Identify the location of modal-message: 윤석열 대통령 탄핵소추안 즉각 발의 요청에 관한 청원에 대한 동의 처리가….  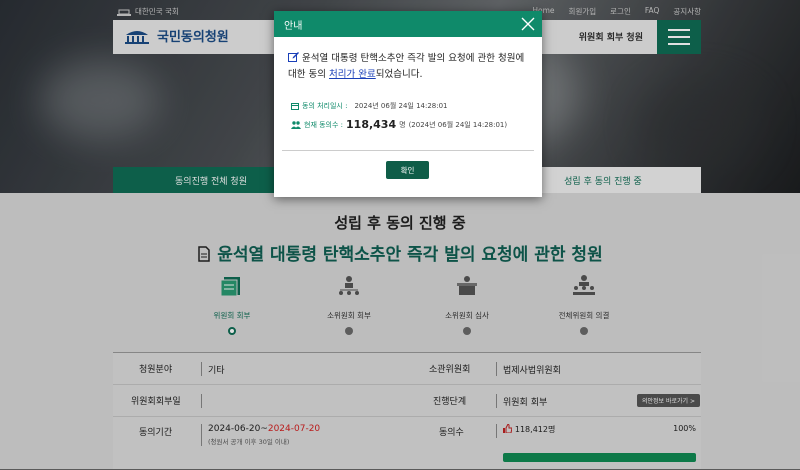
(410, 67).